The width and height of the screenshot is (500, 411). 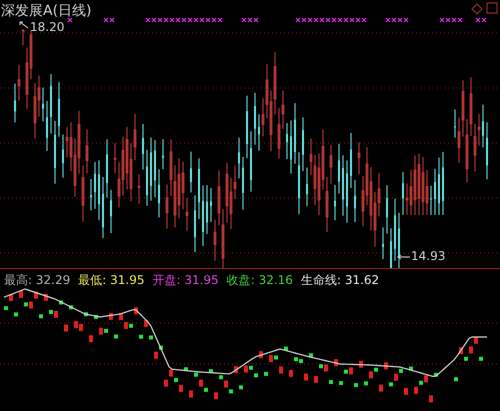 I want to click on legend-item: 最低: 31.95, so click(x=111, y=280).